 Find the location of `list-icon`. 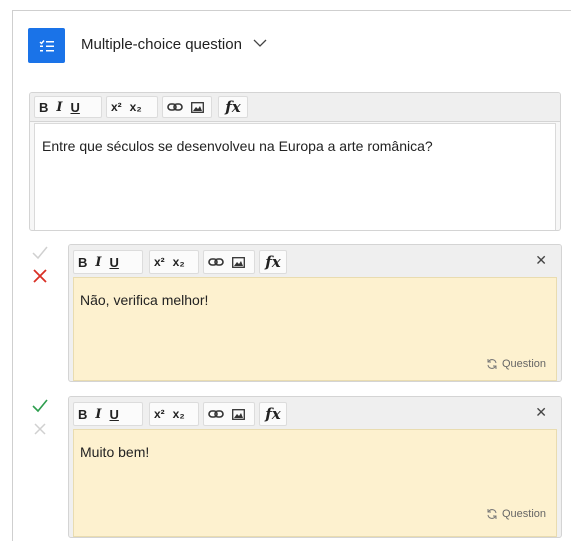

list-icon is located at coordinates (46, 45).